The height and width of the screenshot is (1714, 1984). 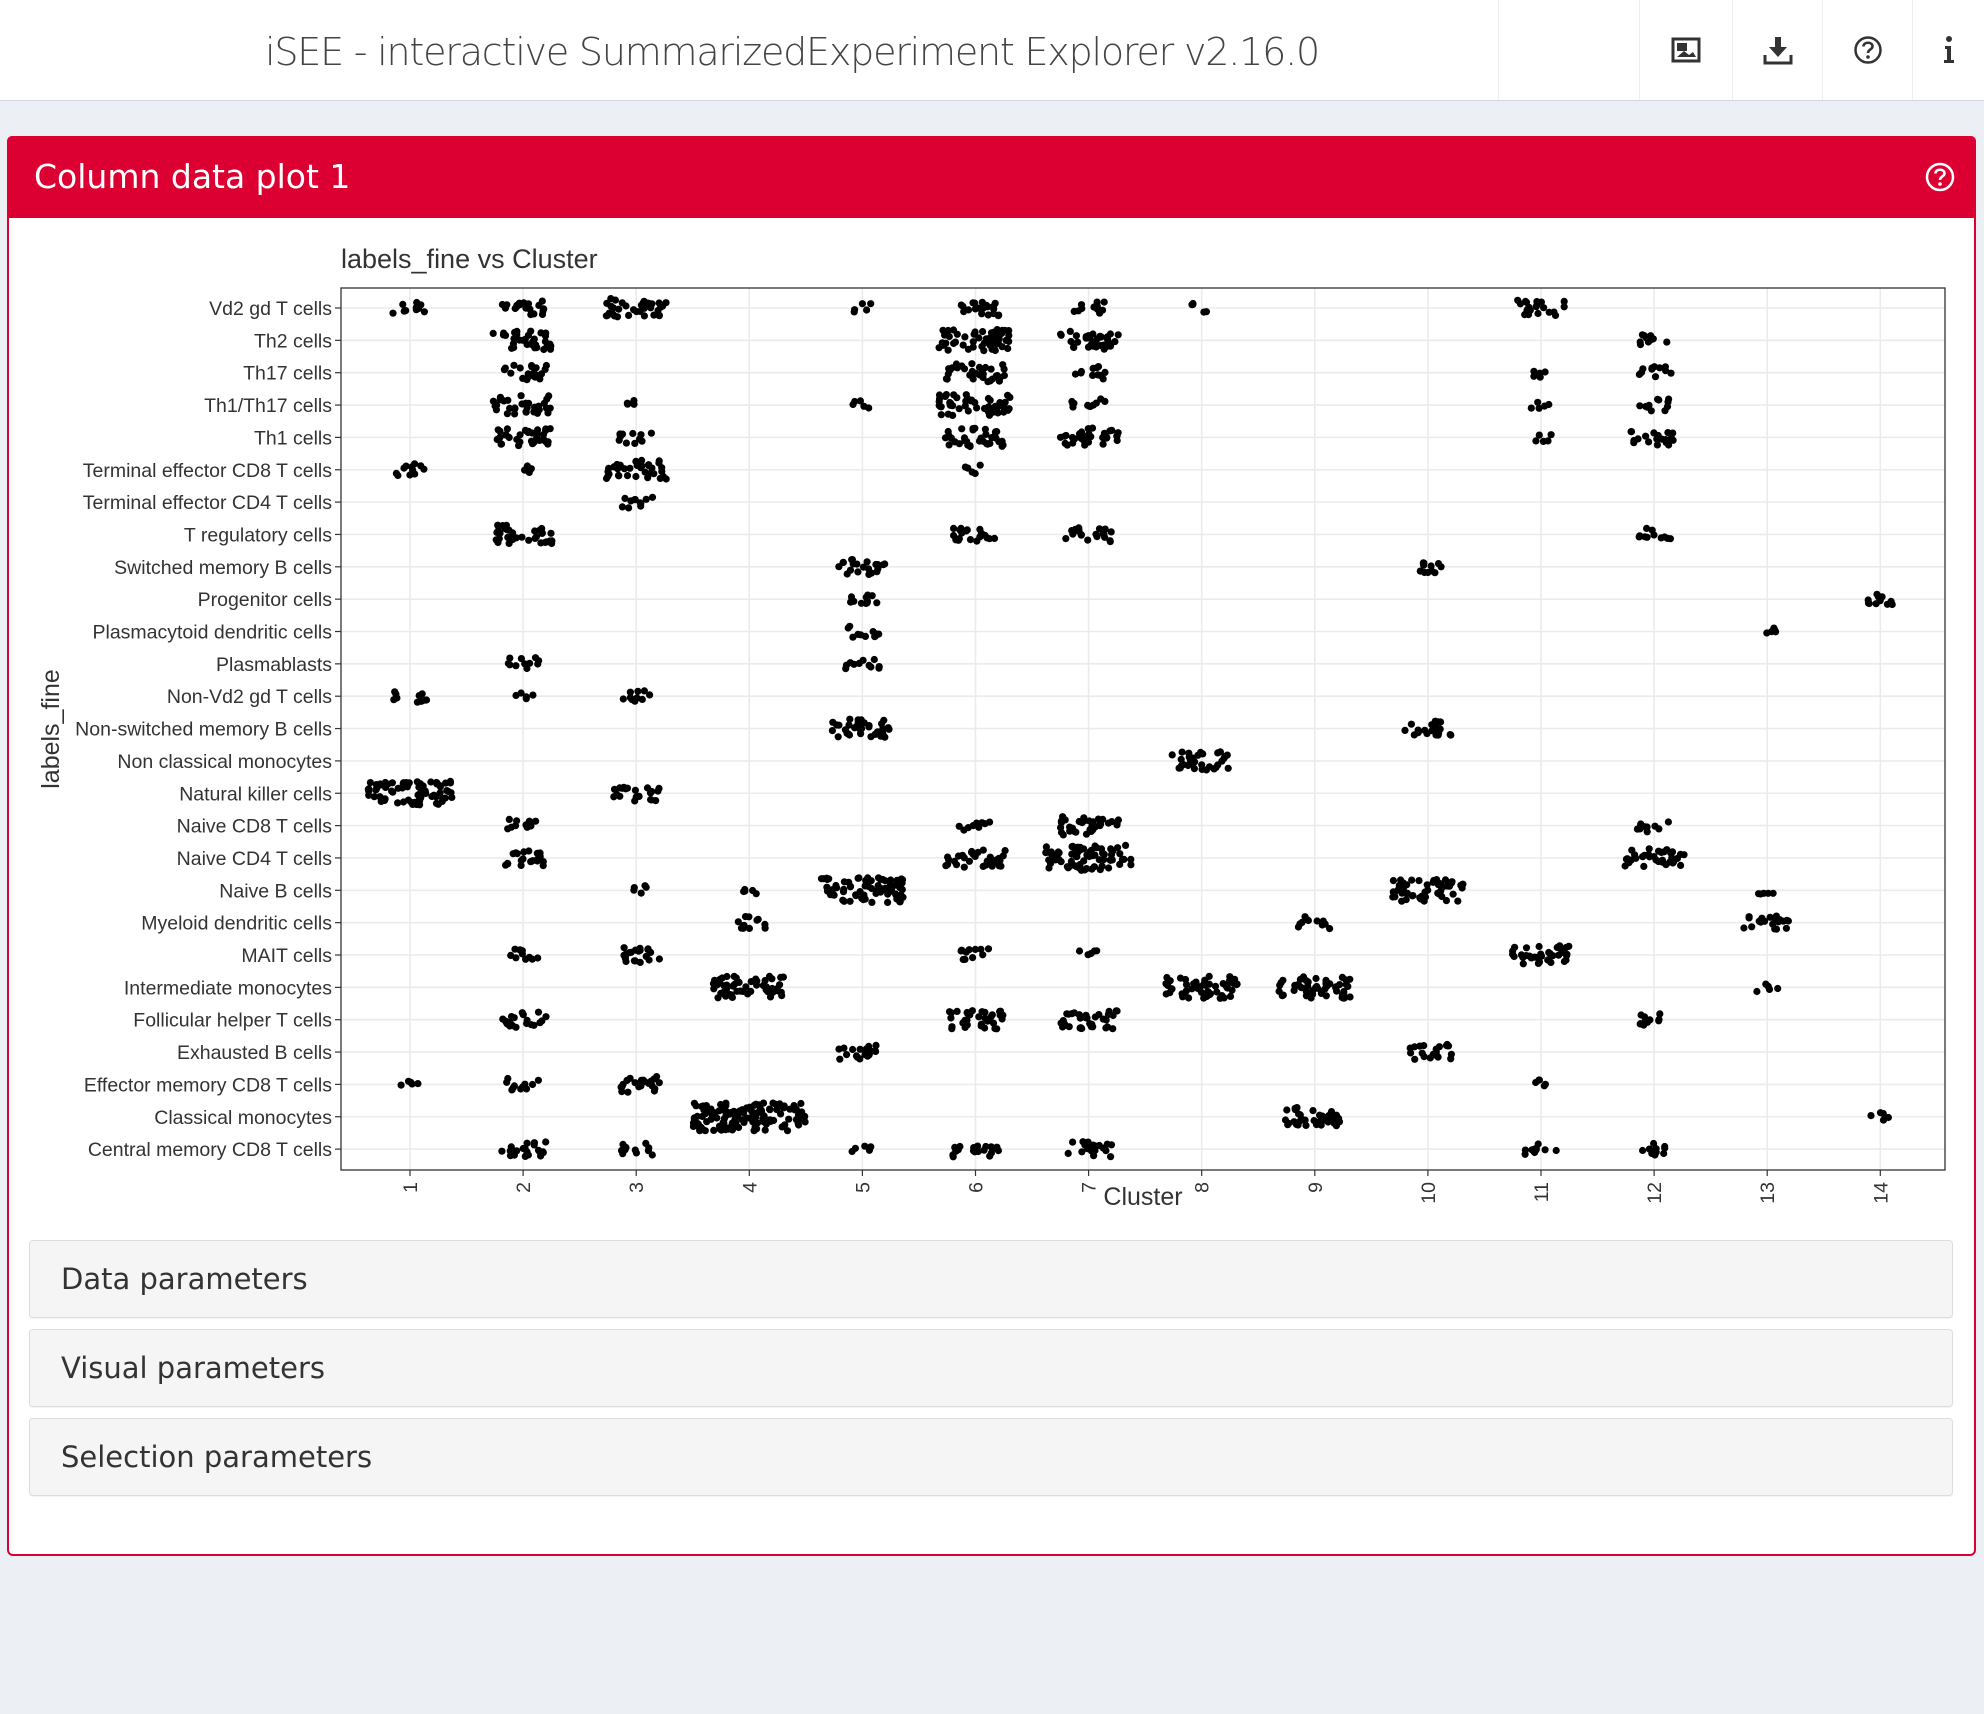 I want to click on visual-parameters-collapsible: Visual parameters, so click(x=991, y=1368).